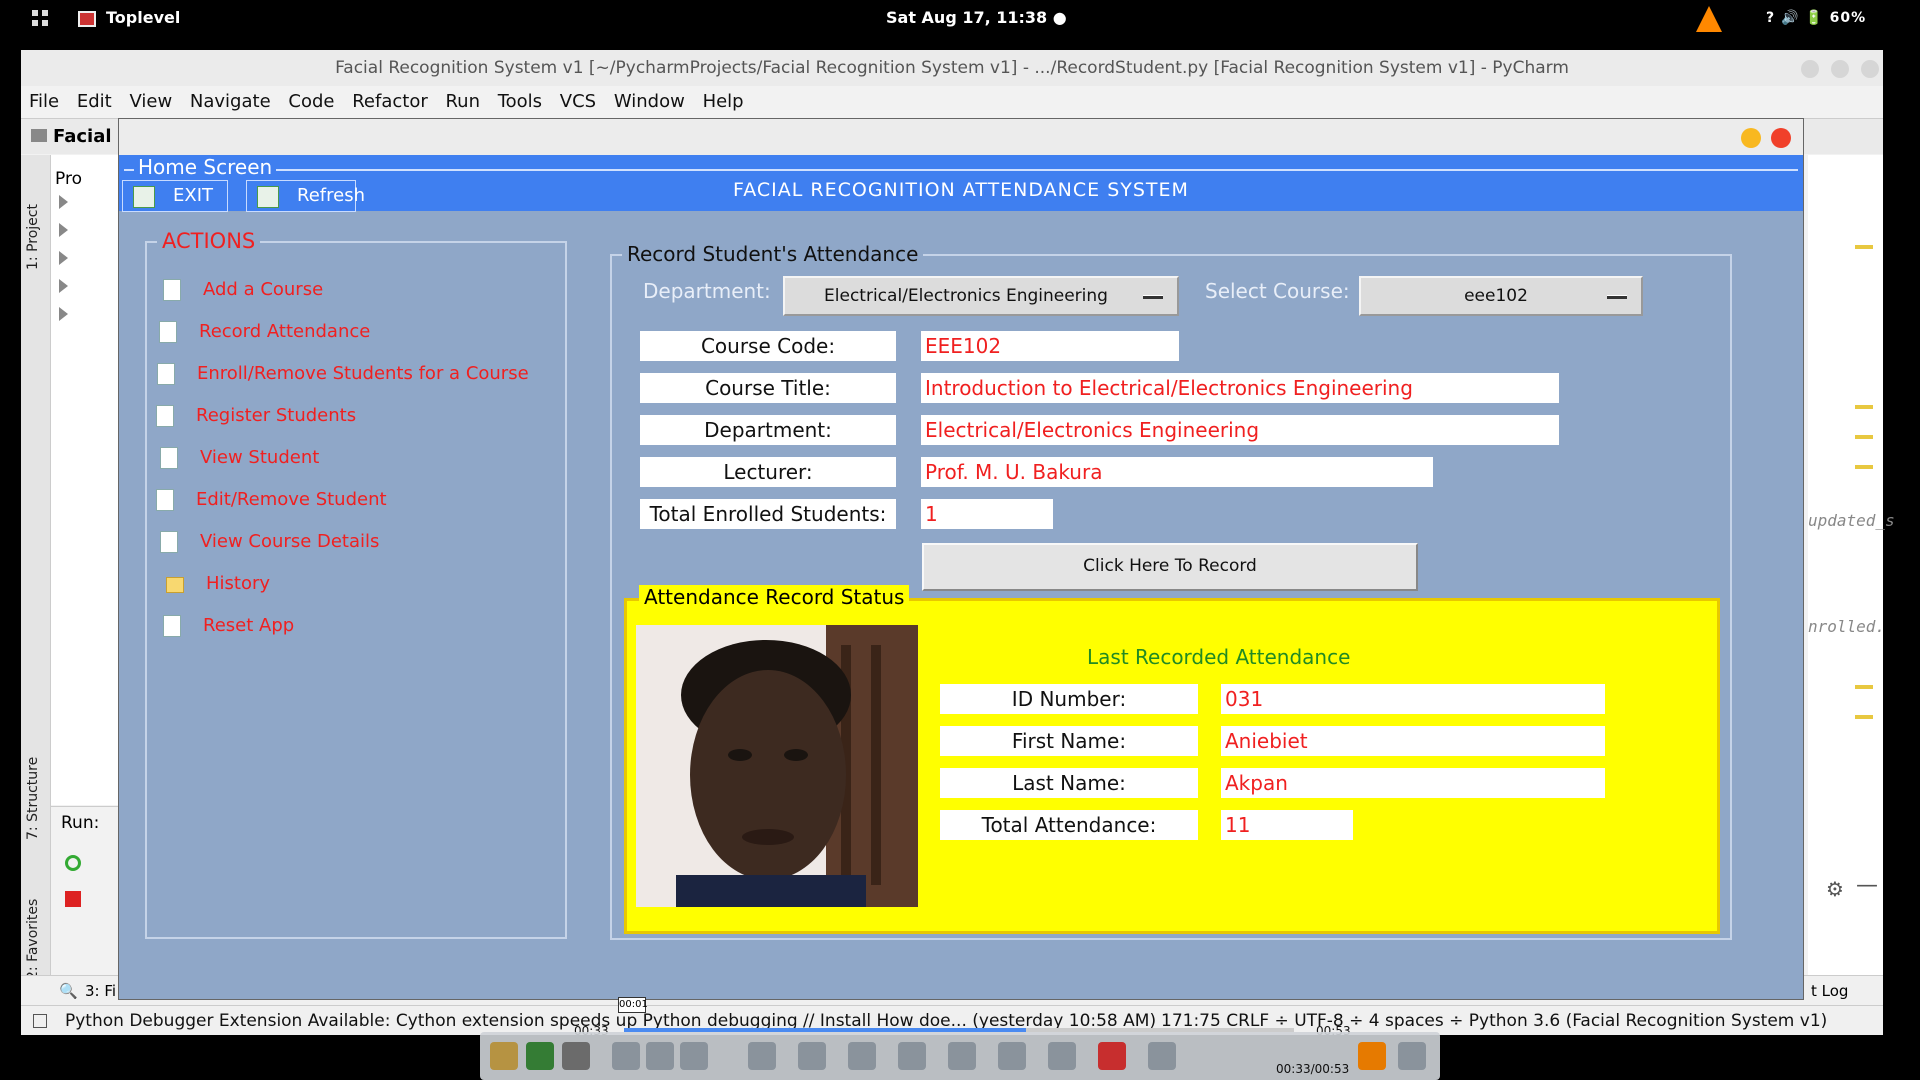  I want to click on refresh-label: Refresh, so click(331, 195).